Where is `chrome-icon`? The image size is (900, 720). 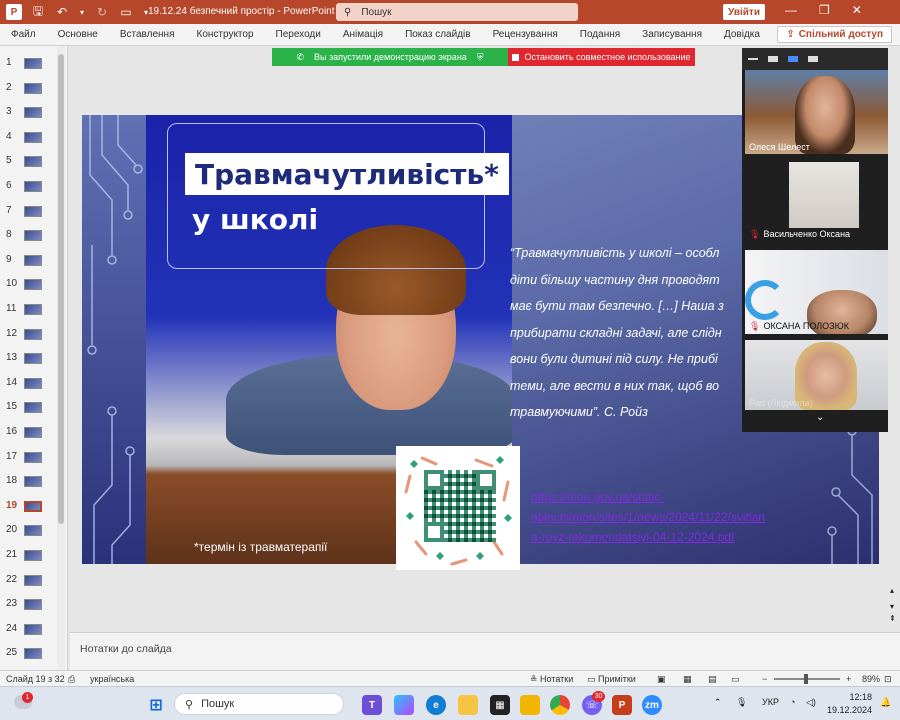
chrome-icon is located at coordinates (560, 705).